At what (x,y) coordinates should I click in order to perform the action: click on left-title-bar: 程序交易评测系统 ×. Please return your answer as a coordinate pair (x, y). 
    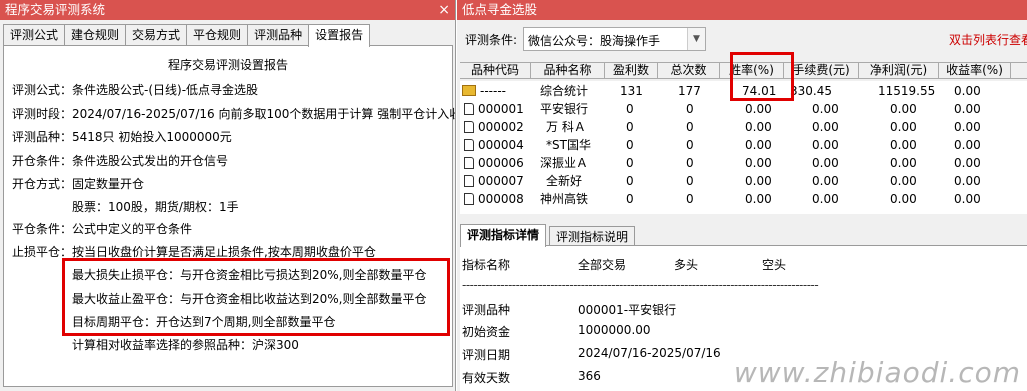
    Looking at the image, I should click on (227, 10).